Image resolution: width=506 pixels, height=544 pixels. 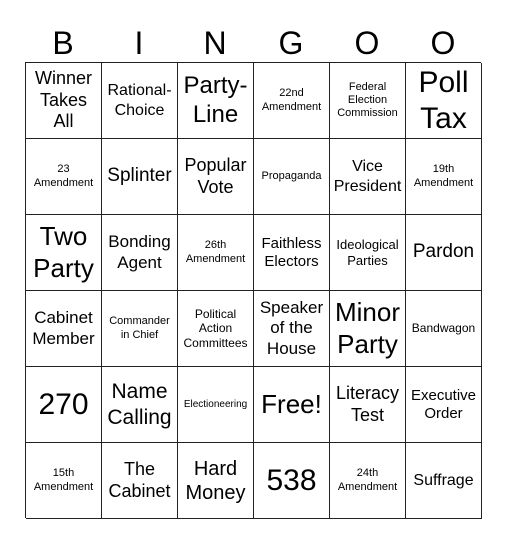 I want to click on bingo-cell: Faithless Electors, so click(x=292, y=253).